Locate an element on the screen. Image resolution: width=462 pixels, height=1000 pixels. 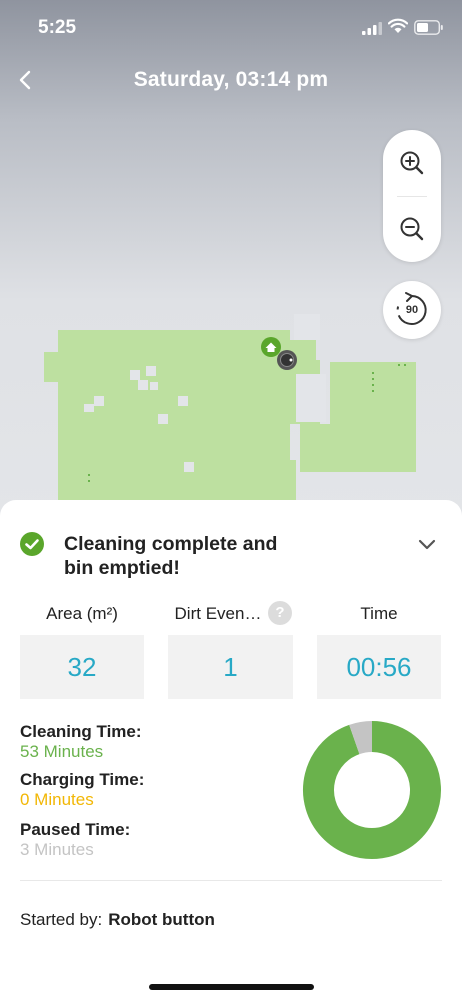
time-value: 00:56 is located at coordinates (379, 667).